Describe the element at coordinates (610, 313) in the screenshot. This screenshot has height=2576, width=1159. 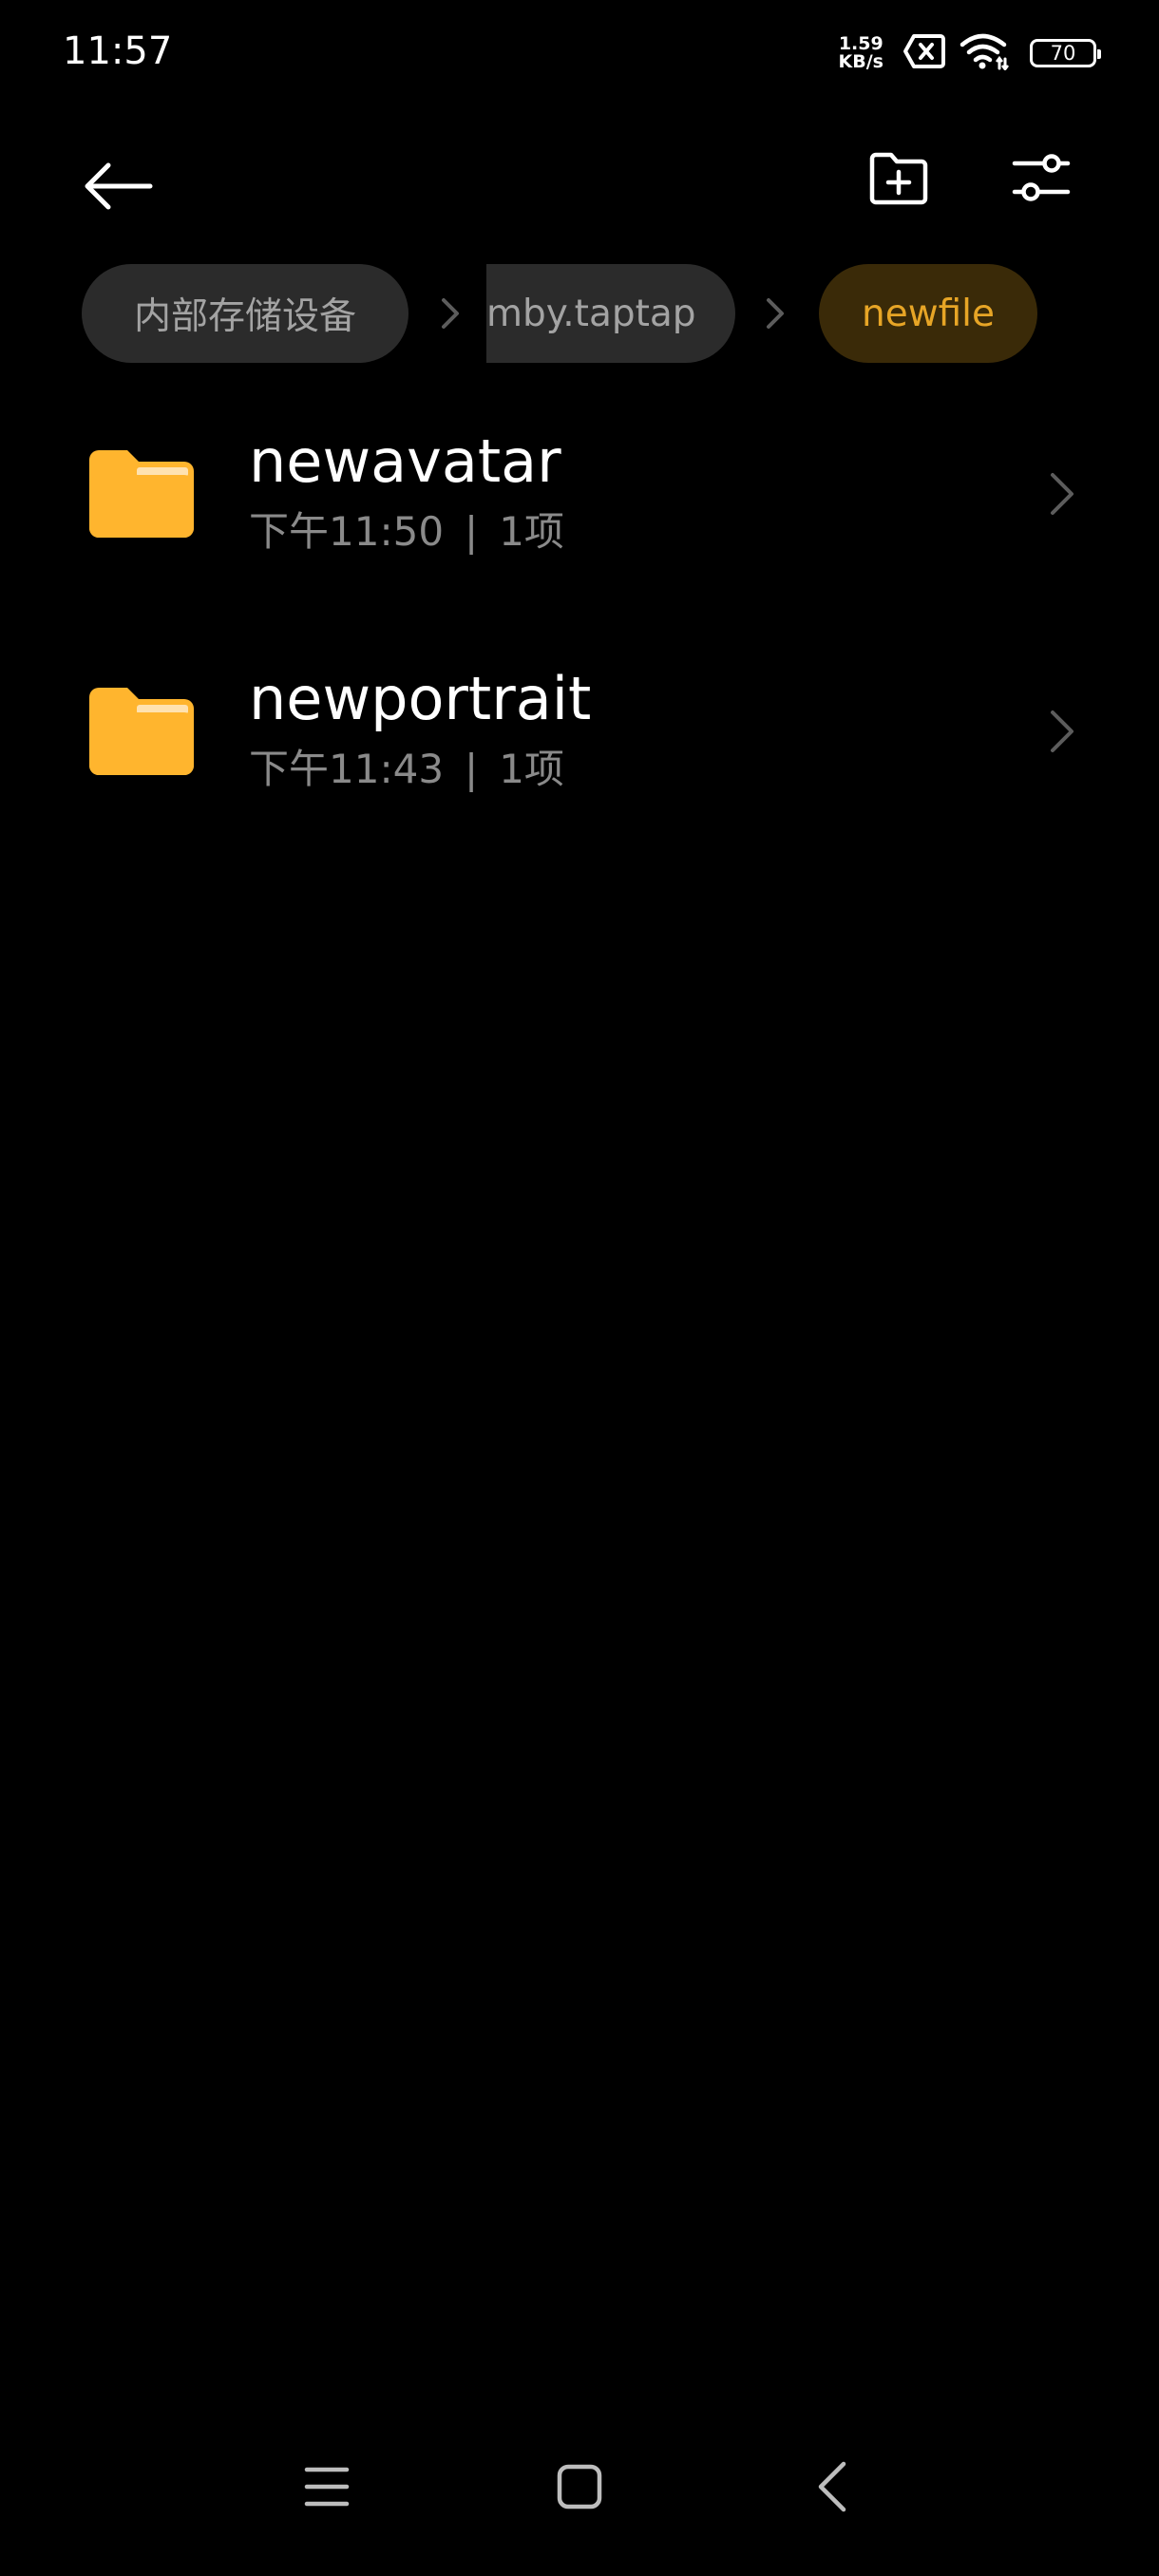
I see `breadcrumb-item-taptap: mby.taptap` at that location.